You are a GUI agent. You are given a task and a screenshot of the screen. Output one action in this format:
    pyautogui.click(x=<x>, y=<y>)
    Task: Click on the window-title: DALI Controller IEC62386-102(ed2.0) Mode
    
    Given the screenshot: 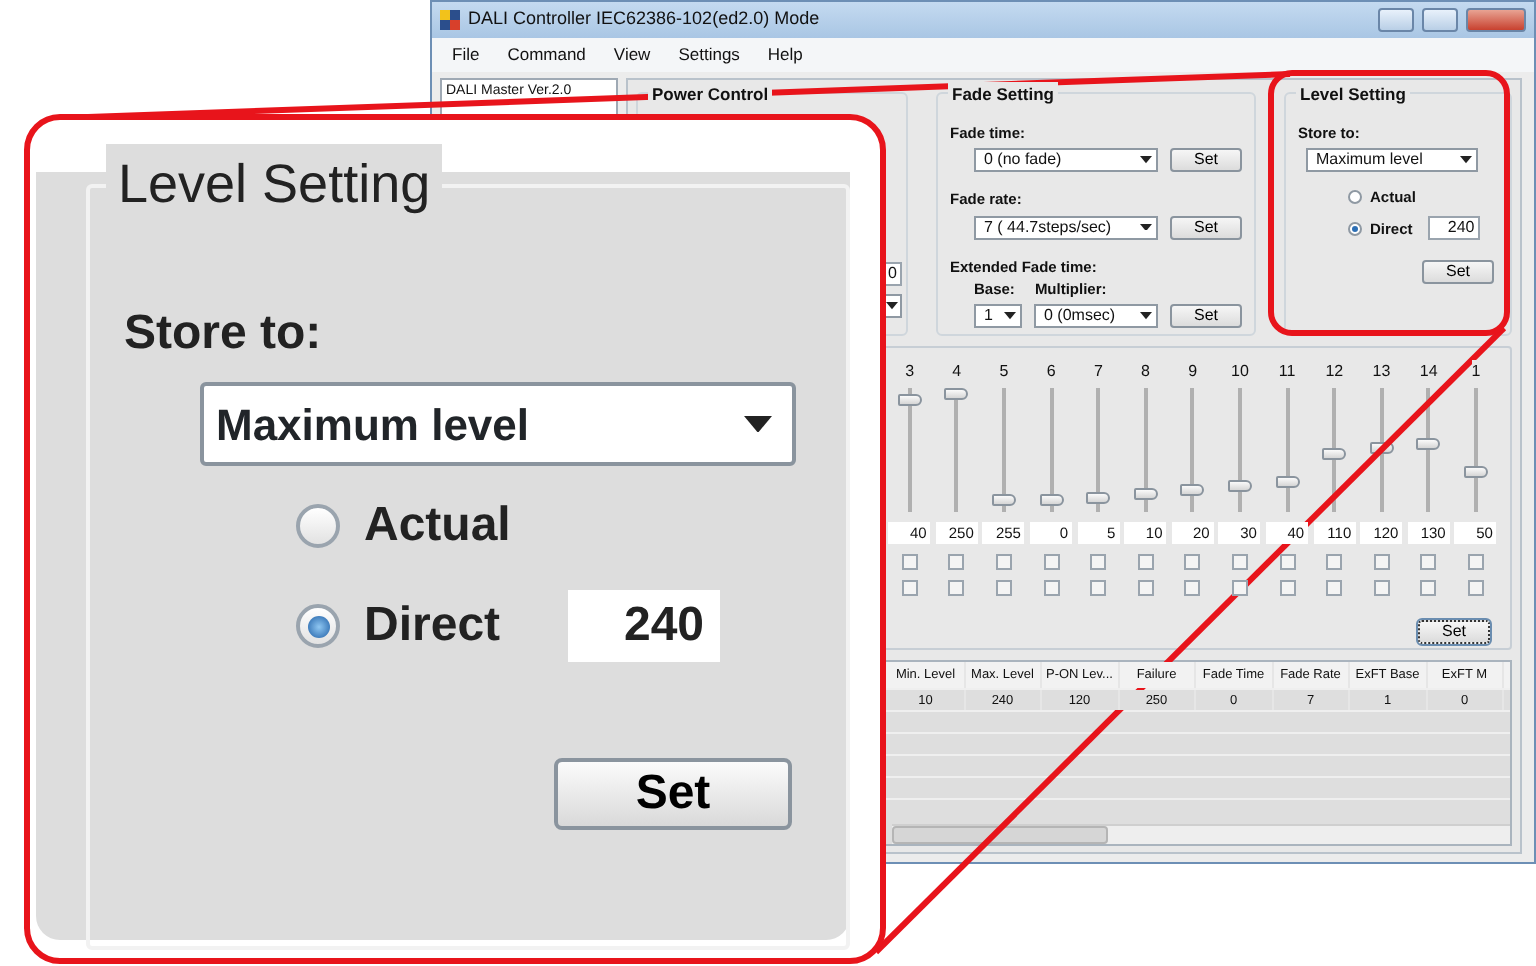 What is the action you would take?
    pyautogui.click(x=645, y=19)
    